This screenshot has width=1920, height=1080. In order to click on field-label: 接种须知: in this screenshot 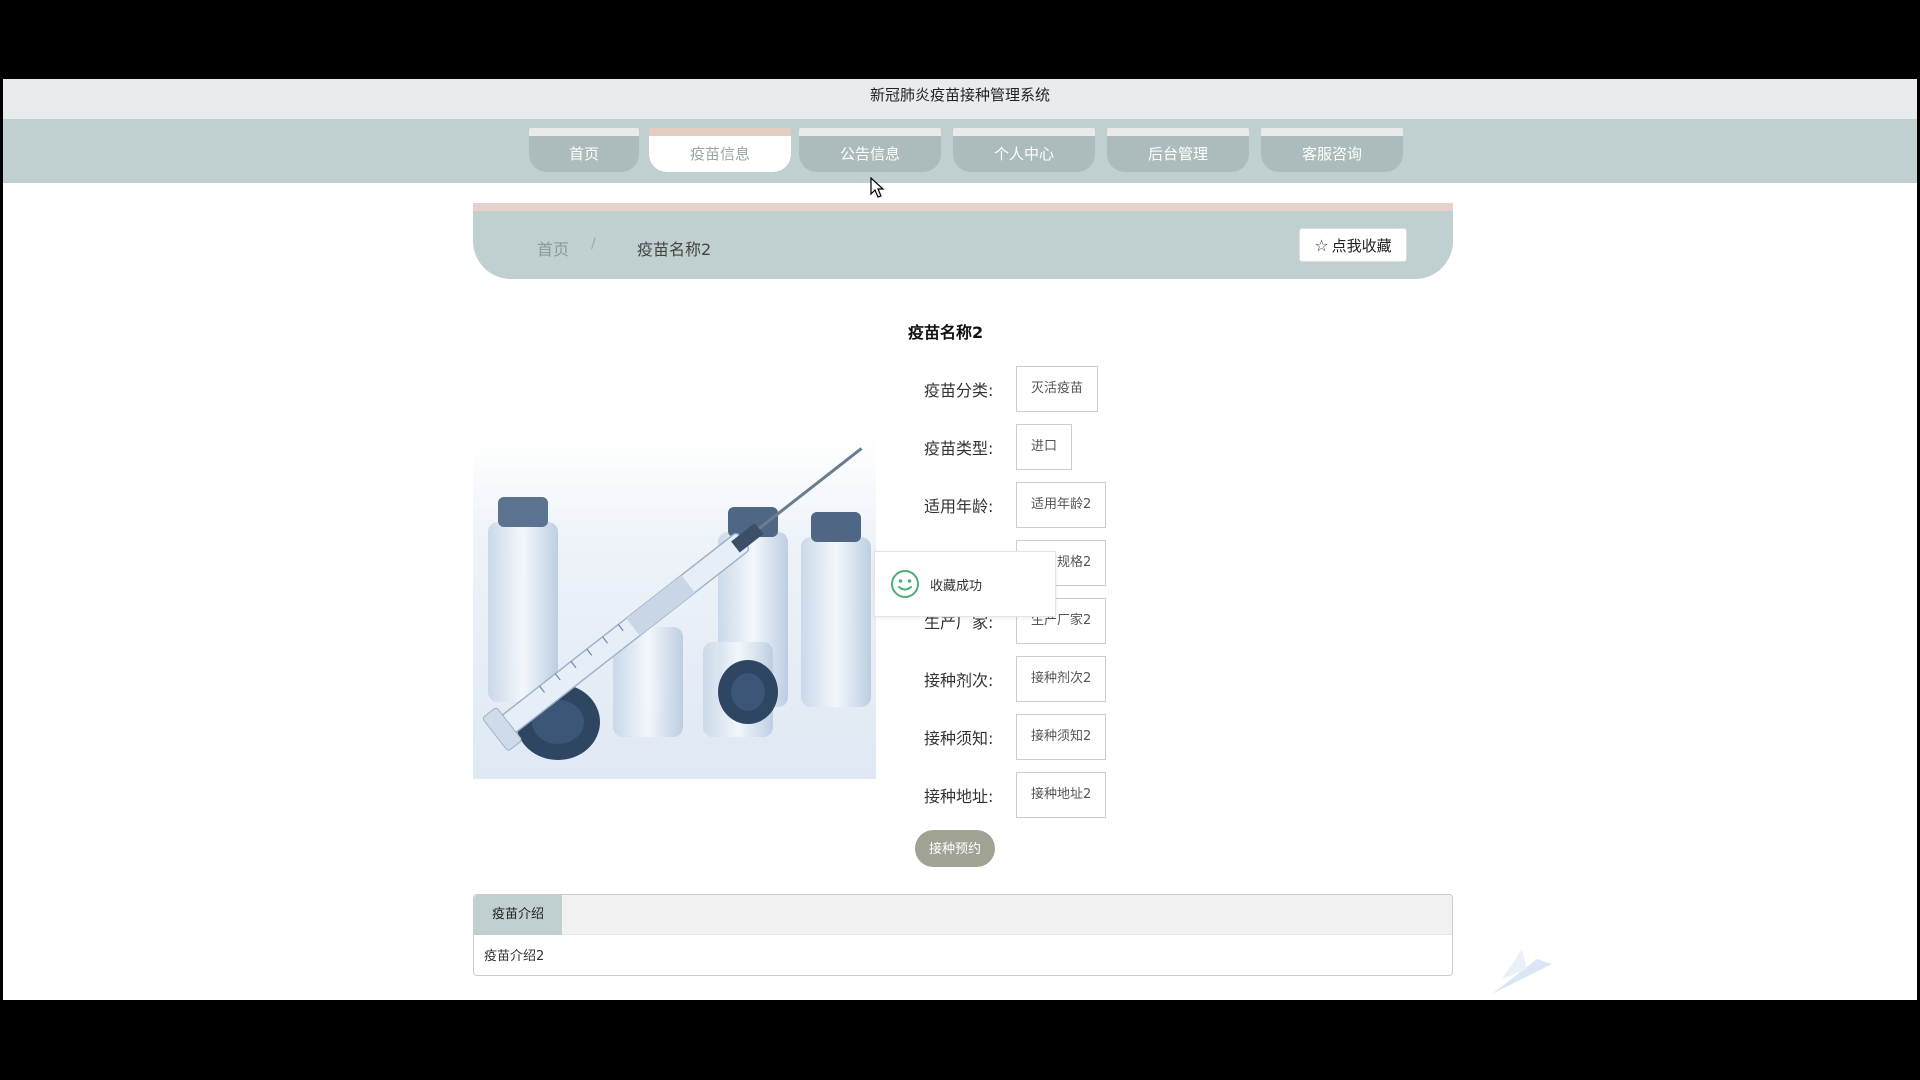, I will do `click(959, 738)`.